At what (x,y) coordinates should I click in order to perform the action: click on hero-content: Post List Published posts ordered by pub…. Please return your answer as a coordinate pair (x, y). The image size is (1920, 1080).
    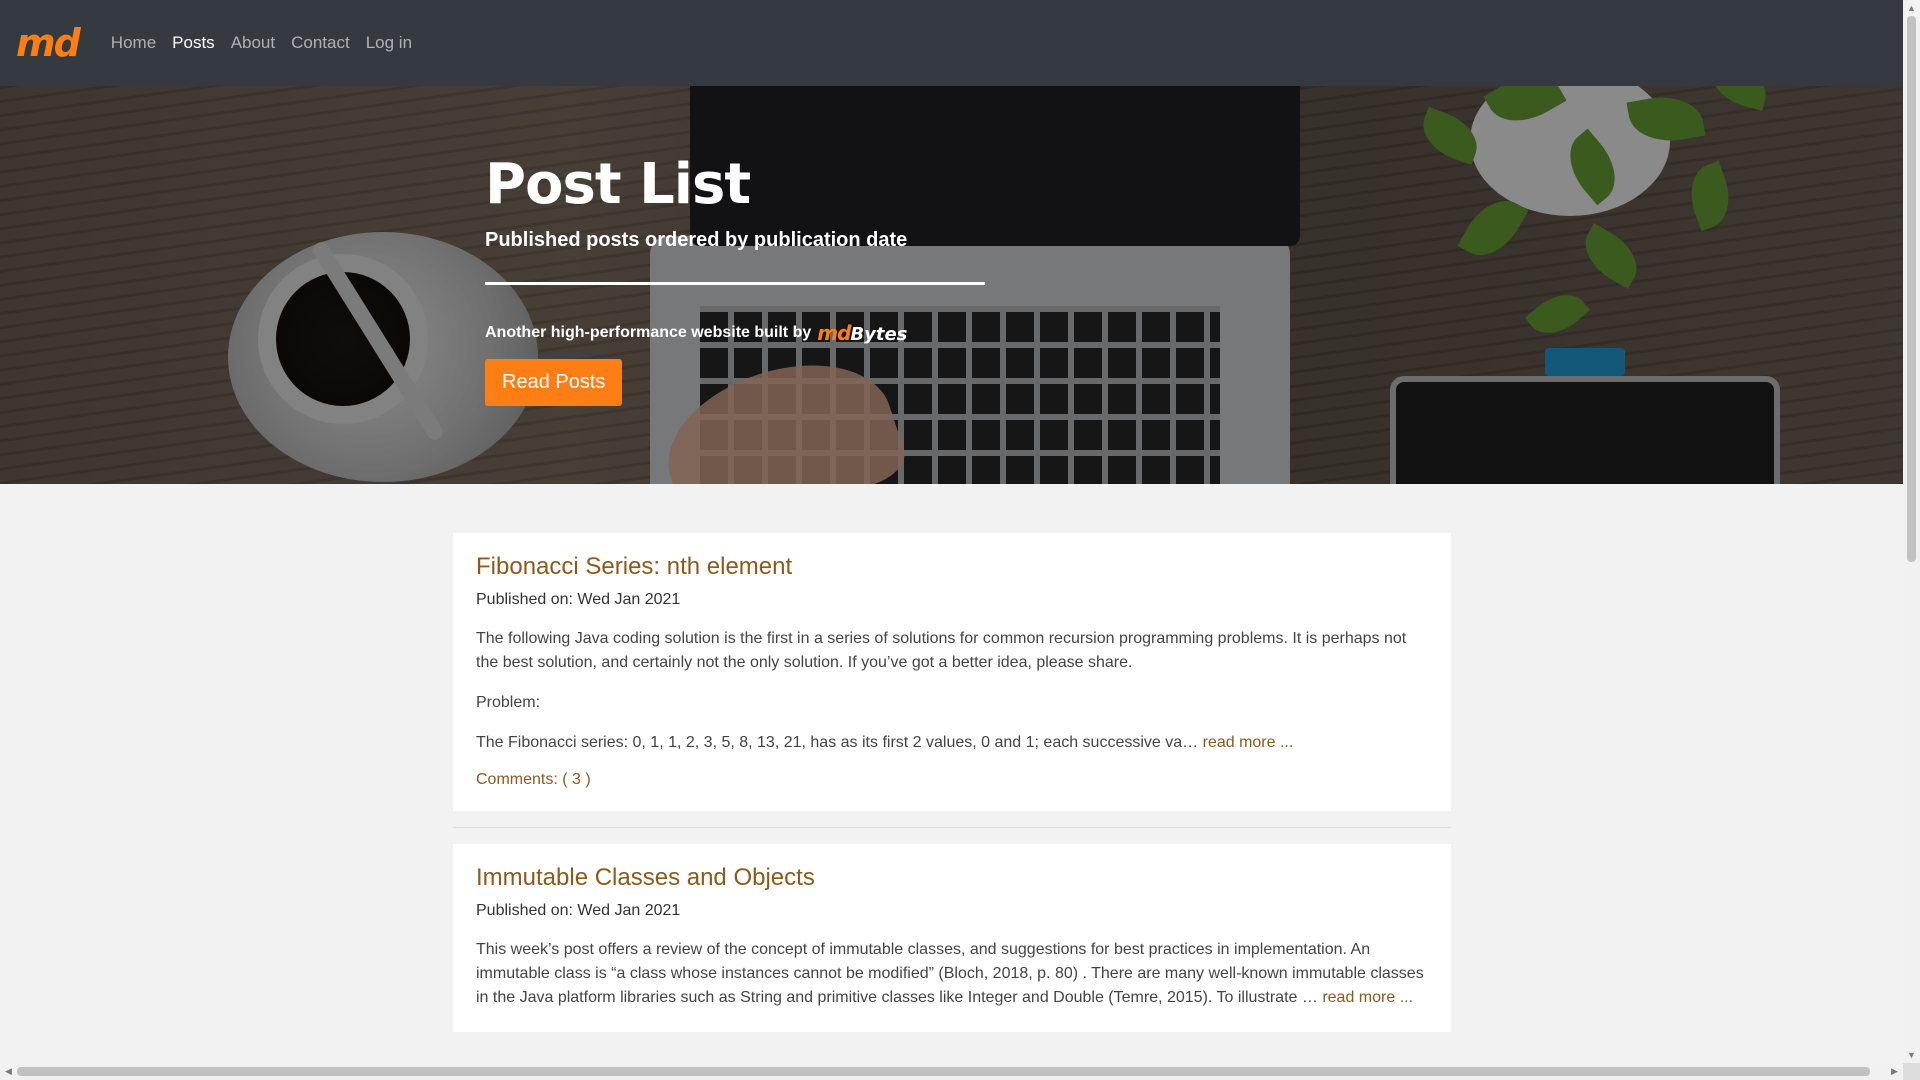
    Looking at the image, I should click on (735, 279).